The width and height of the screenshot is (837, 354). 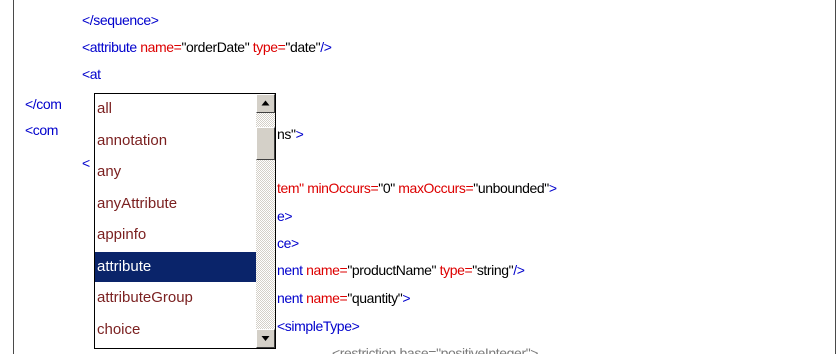 I want to click on code-line: </com, so click(x=43, y=104).